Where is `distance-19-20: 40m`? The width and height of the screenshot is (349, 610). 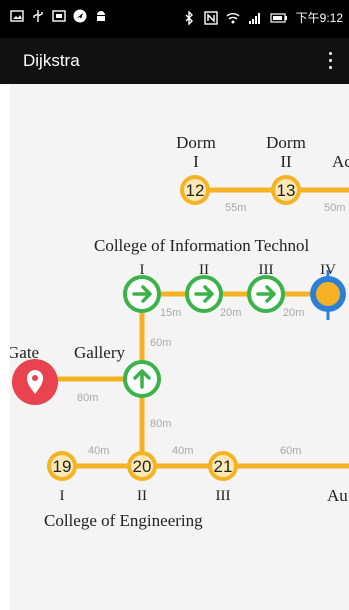 distance-19-20: 40m is located at coordinates (98, 451).